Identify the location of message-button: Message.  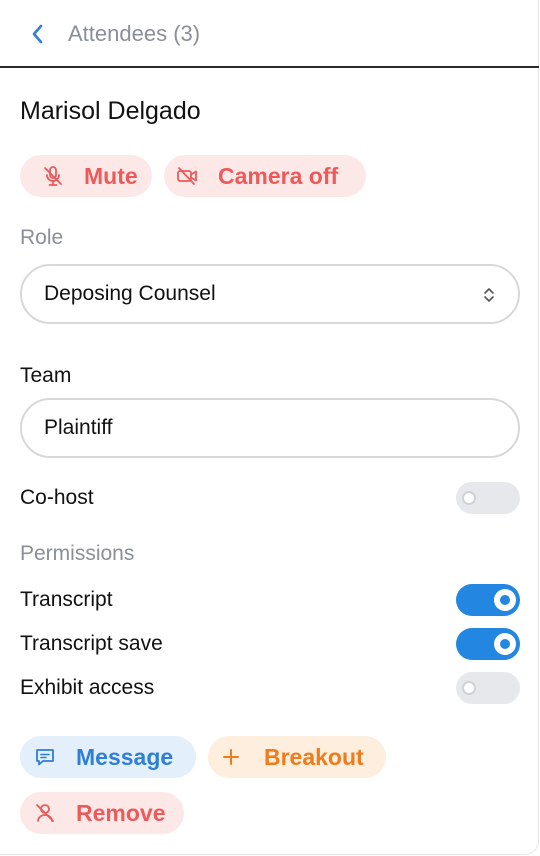
(108, 757).